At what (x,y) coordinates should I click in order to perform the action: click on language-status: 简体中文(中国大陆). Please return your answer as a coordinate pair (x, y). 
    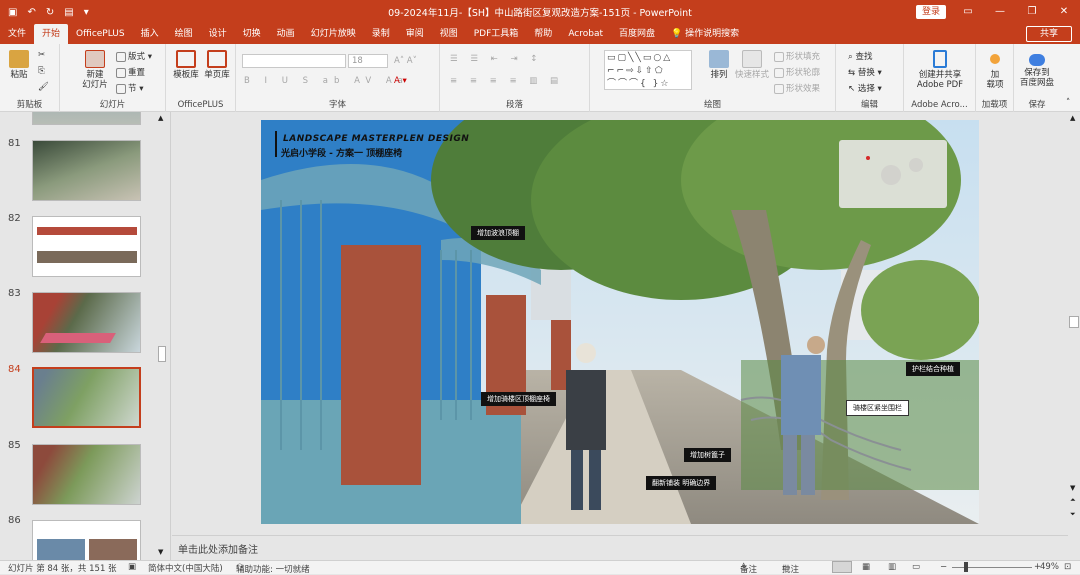
    Looking at the image, I should click on (185, 568).